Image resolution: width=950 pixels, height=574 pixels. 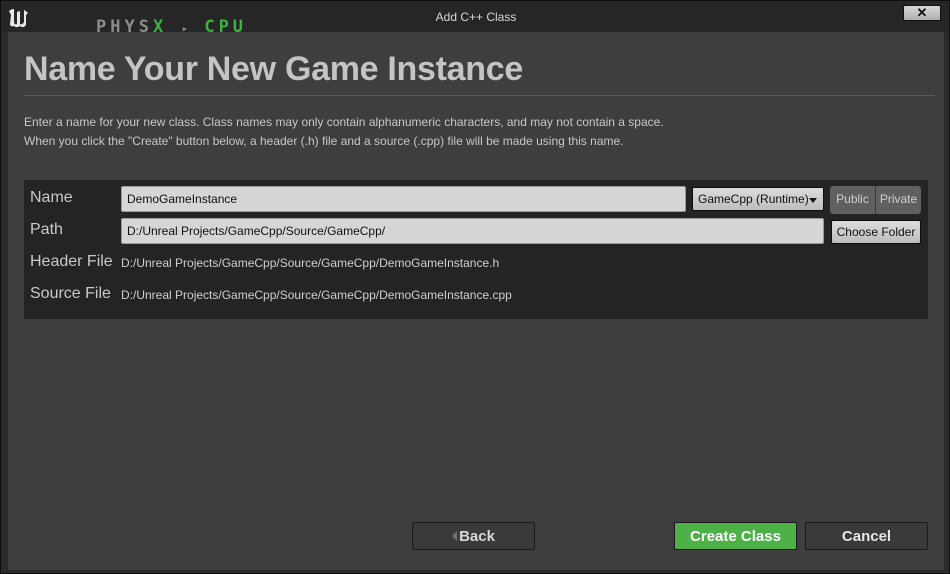 I want to click on back-button: Back, so click(x=473, y=536).